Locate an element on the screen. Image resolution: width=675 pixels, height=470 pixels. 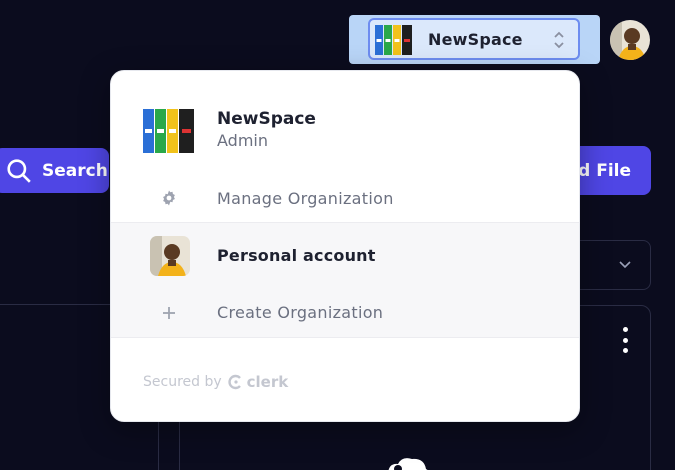
personal-account-item: Personal account is located at coordinates (345, 255).